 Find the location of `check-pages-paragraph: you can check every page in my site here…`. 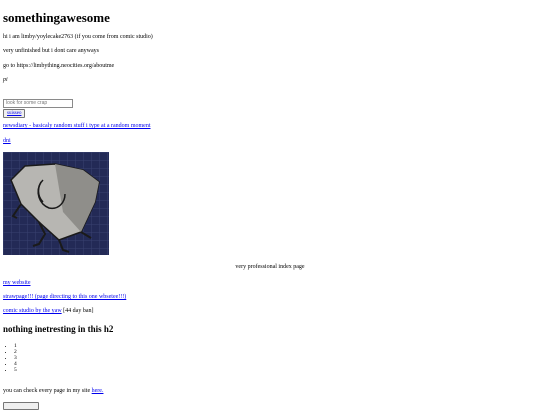

check-pages-paragraph: you can check every page in my site here… is located at coordinates (53, 391).